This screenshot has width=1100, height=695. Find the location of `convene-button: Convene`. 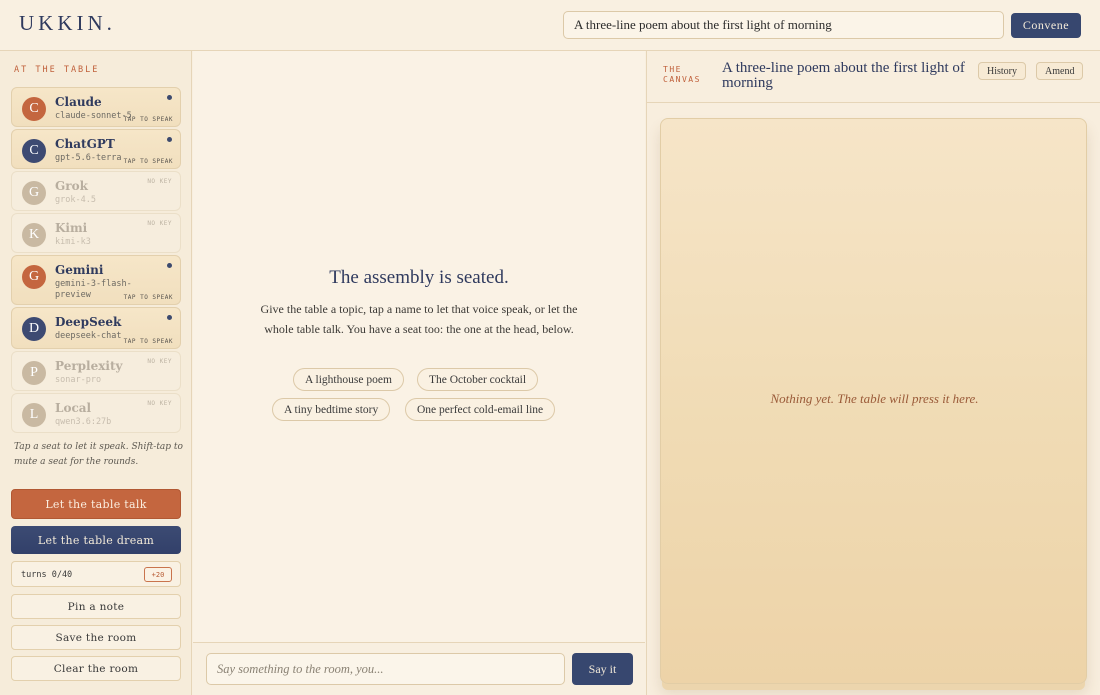

convene-button: Convene is located at coordinates (1046, 25).